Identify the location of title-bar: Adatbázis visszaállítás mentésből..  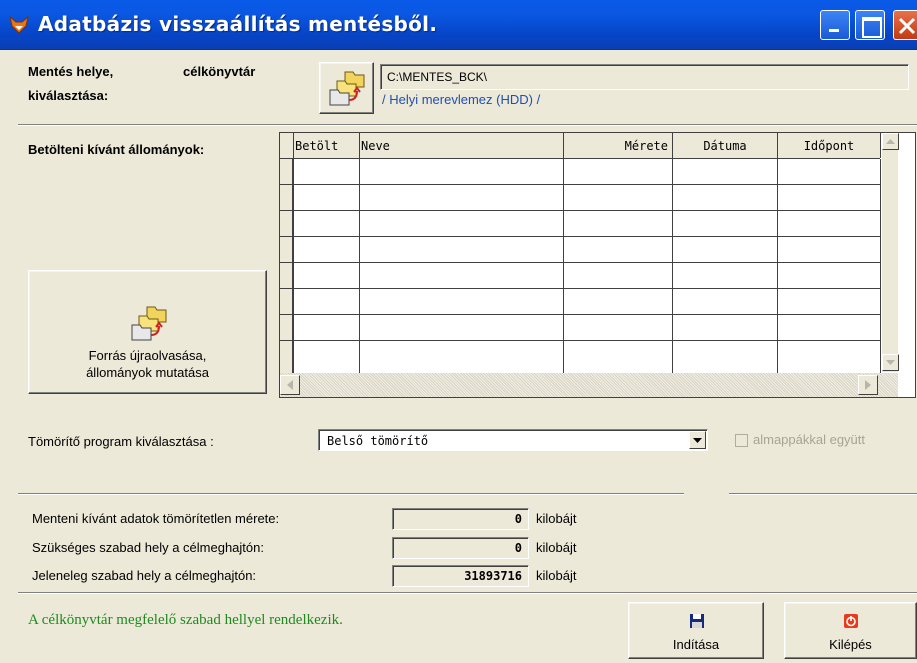
(458, 25).